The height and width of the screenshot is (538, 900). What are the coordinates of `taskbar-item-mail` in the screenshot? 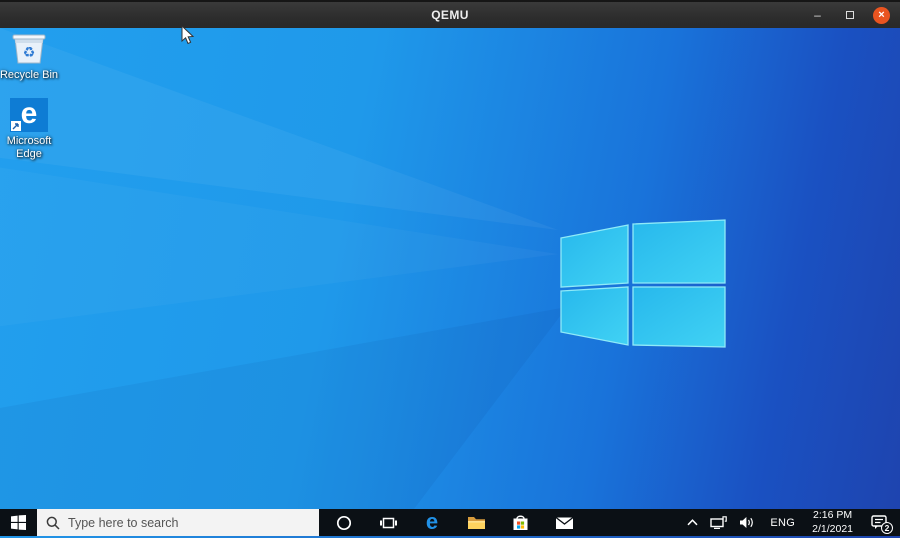 It's located at (564, 522).